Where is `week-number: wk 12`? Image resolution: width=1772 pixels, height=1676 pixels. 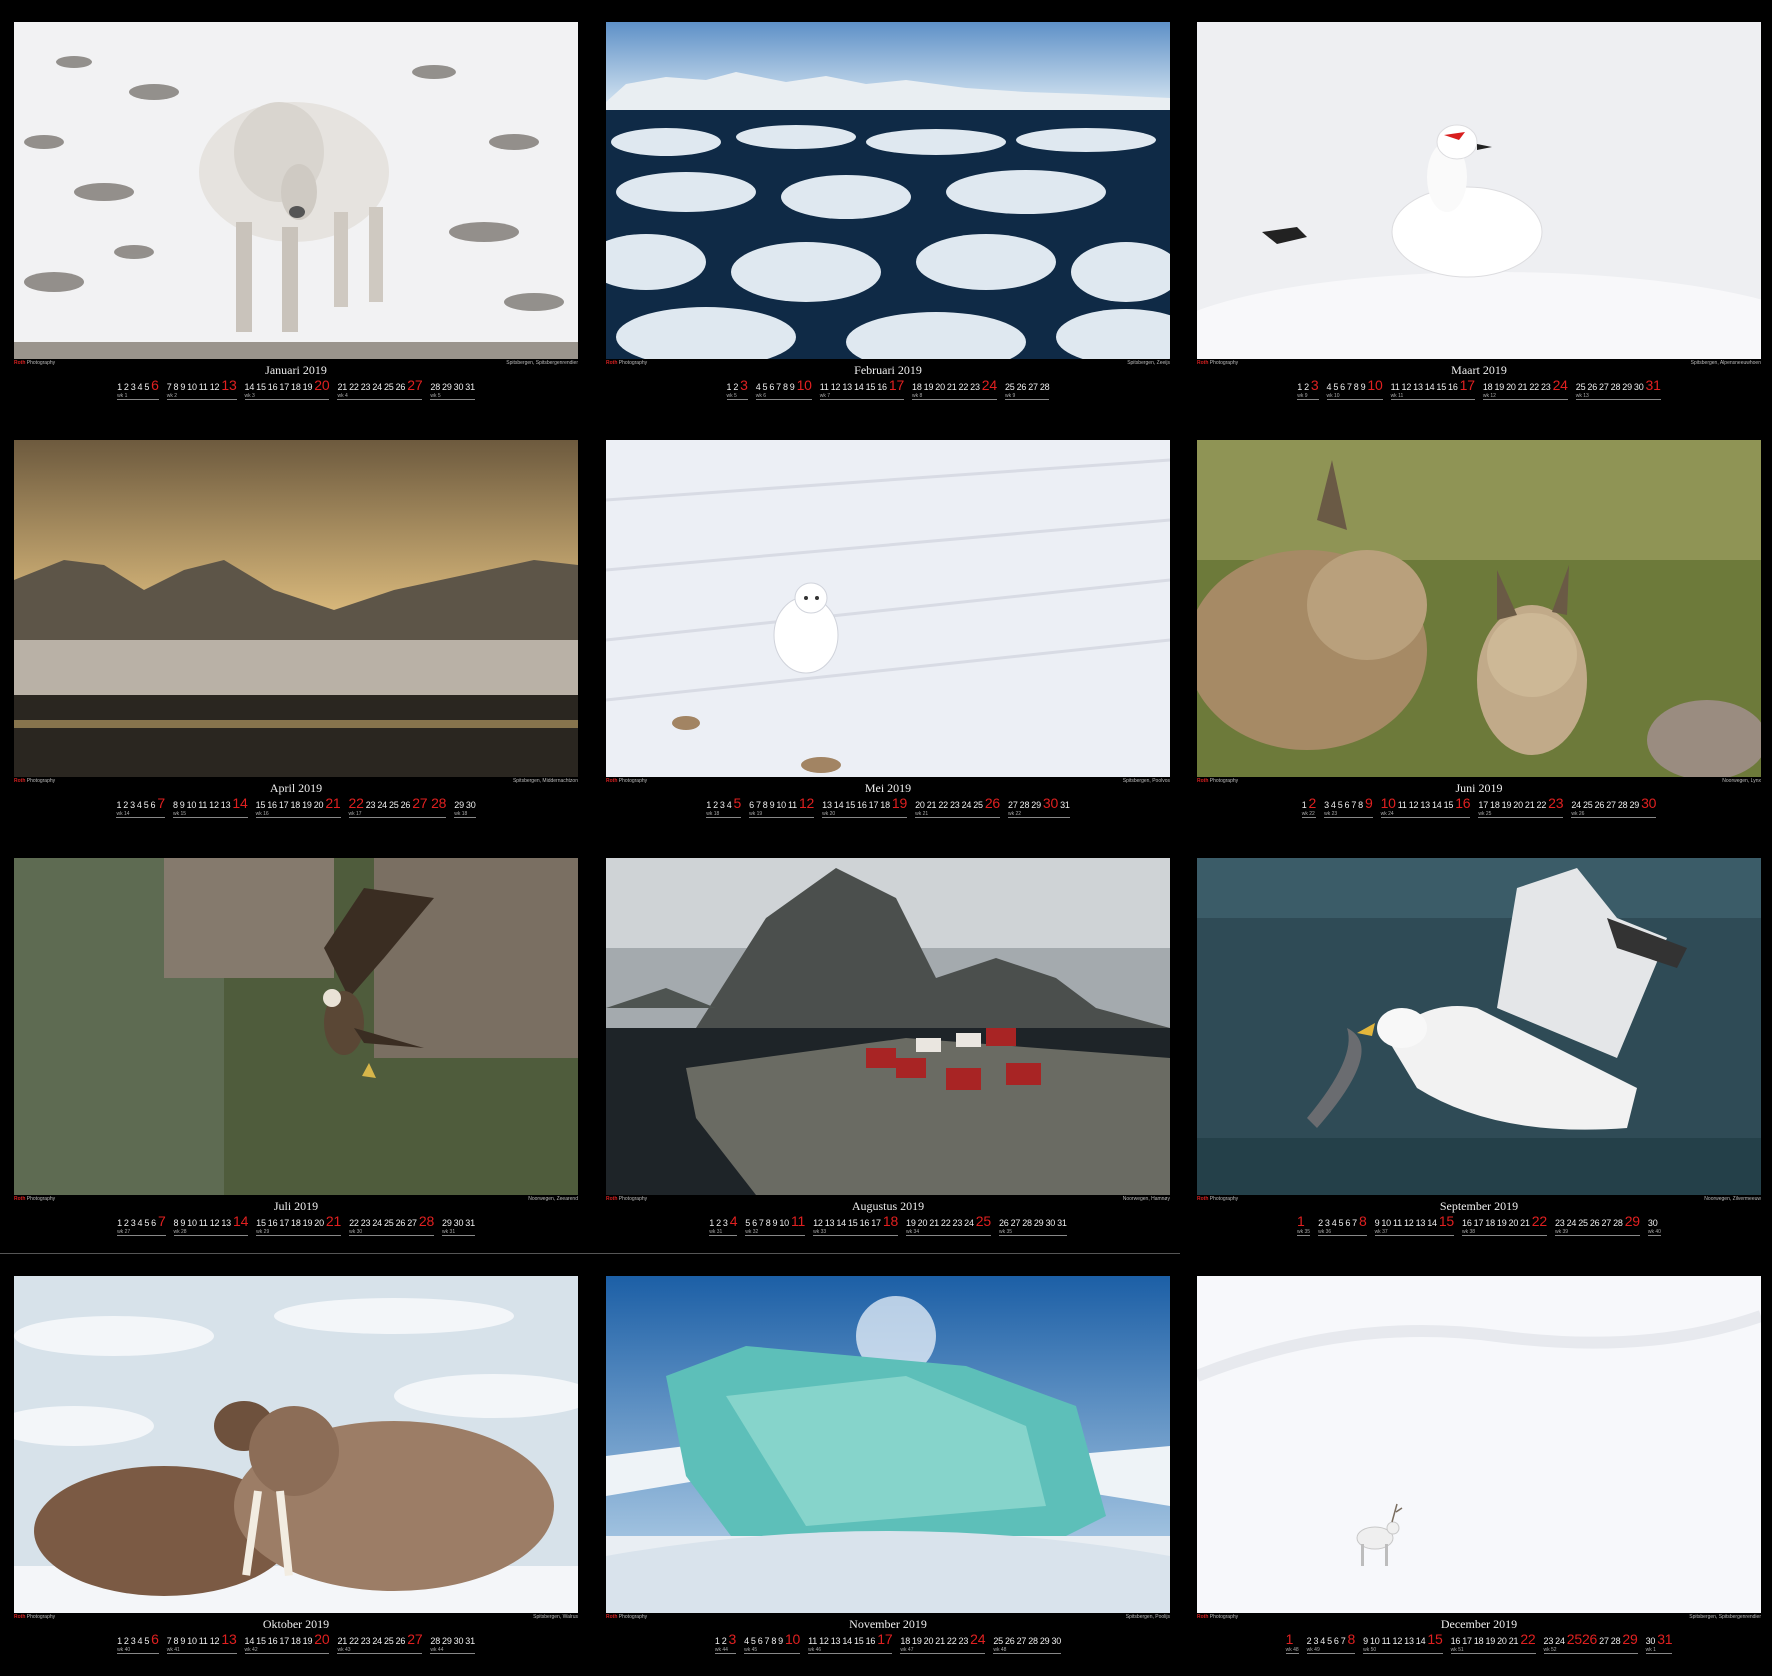
week-number: wk 12 is located at coordinates (1489, 396).